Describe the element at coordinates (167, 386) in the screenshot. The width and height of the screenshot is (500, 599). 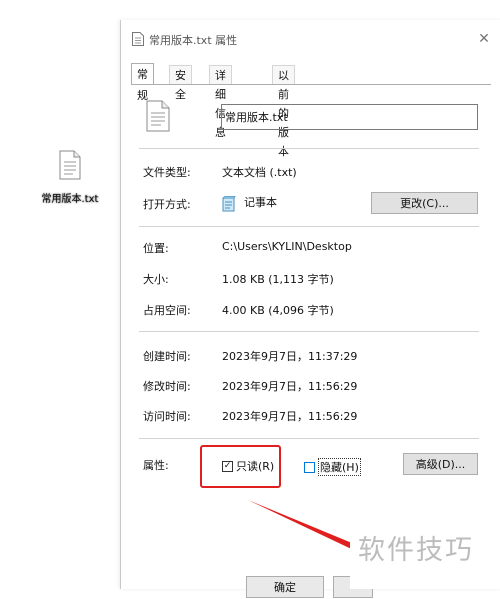
I see `modified-label: 修改时间:` at that location.